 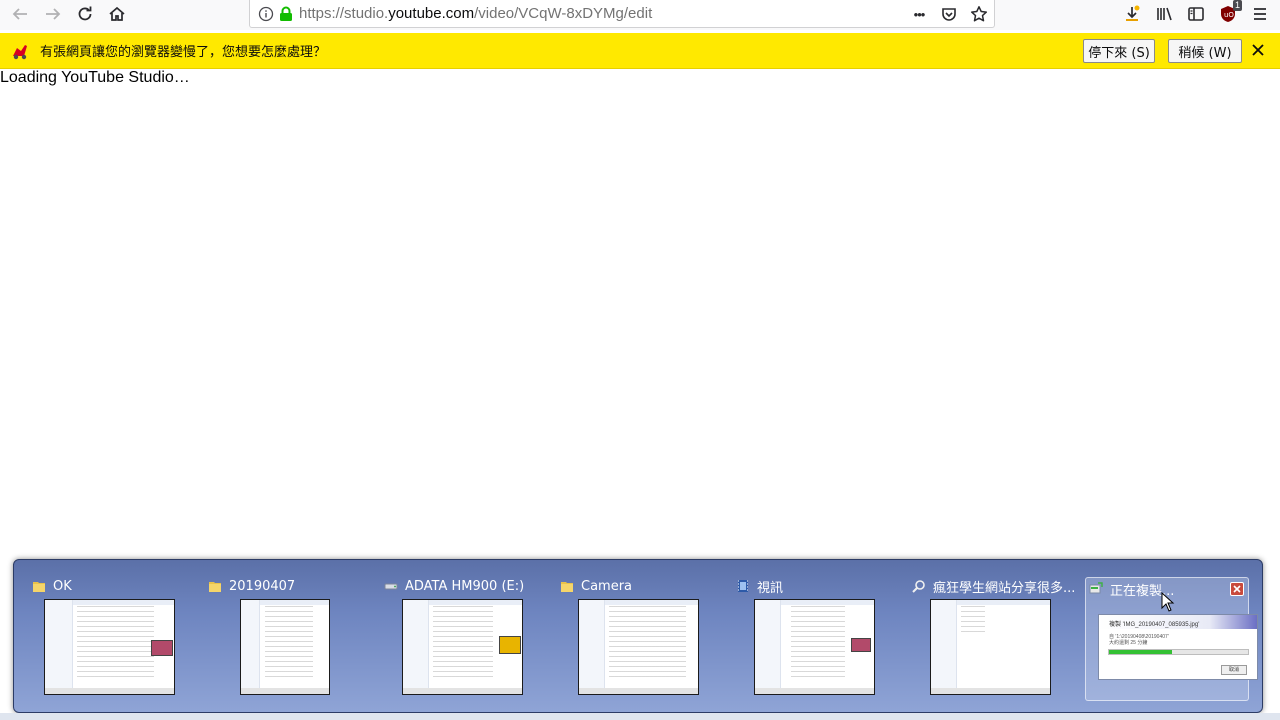 I want to click on close-thumbnail-button, so click(x=1237, y=589).